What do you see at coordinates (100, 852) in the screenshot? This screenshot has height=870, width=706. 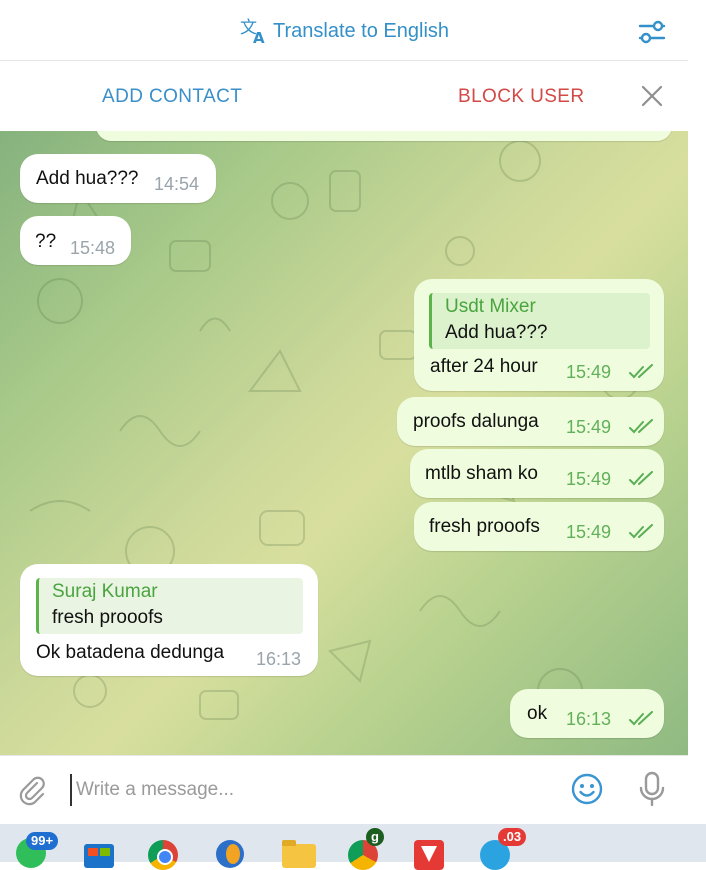 I see `microsoft-store-icon` at bounding box center [100, 852].